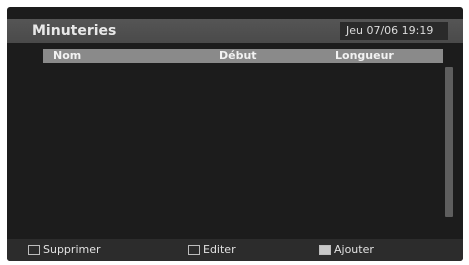 The width and height of the screenshot is (469, 265). What do you see at coordinates (364, 55) in the screenshot?
I see `column-longueur: Longueur` at bounding box center [364, 55].